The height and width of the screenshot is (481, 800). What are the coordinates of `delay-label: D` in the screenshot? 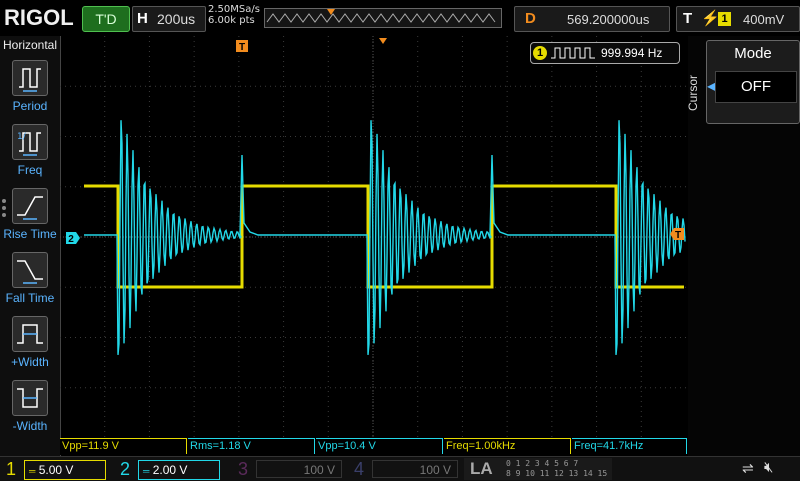 It's located at (530, 18).